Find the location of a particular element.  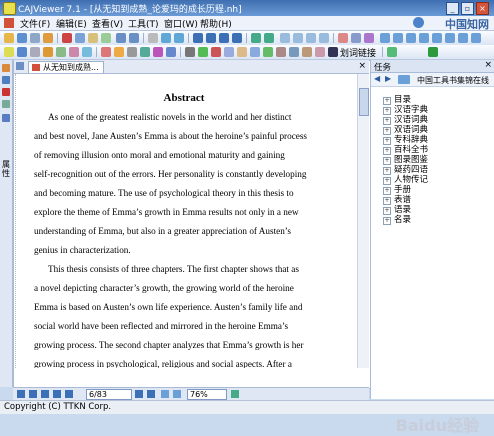

facing-page-icon is located at coordinates (311, 38).